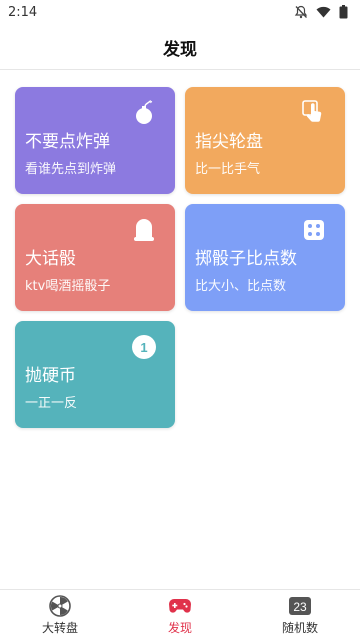 The image size is (360, 640). Describe the element at coordinates (71, 169) in the screenshot. I see `card-subtitle: 看谁先点到炸弹` at that location.